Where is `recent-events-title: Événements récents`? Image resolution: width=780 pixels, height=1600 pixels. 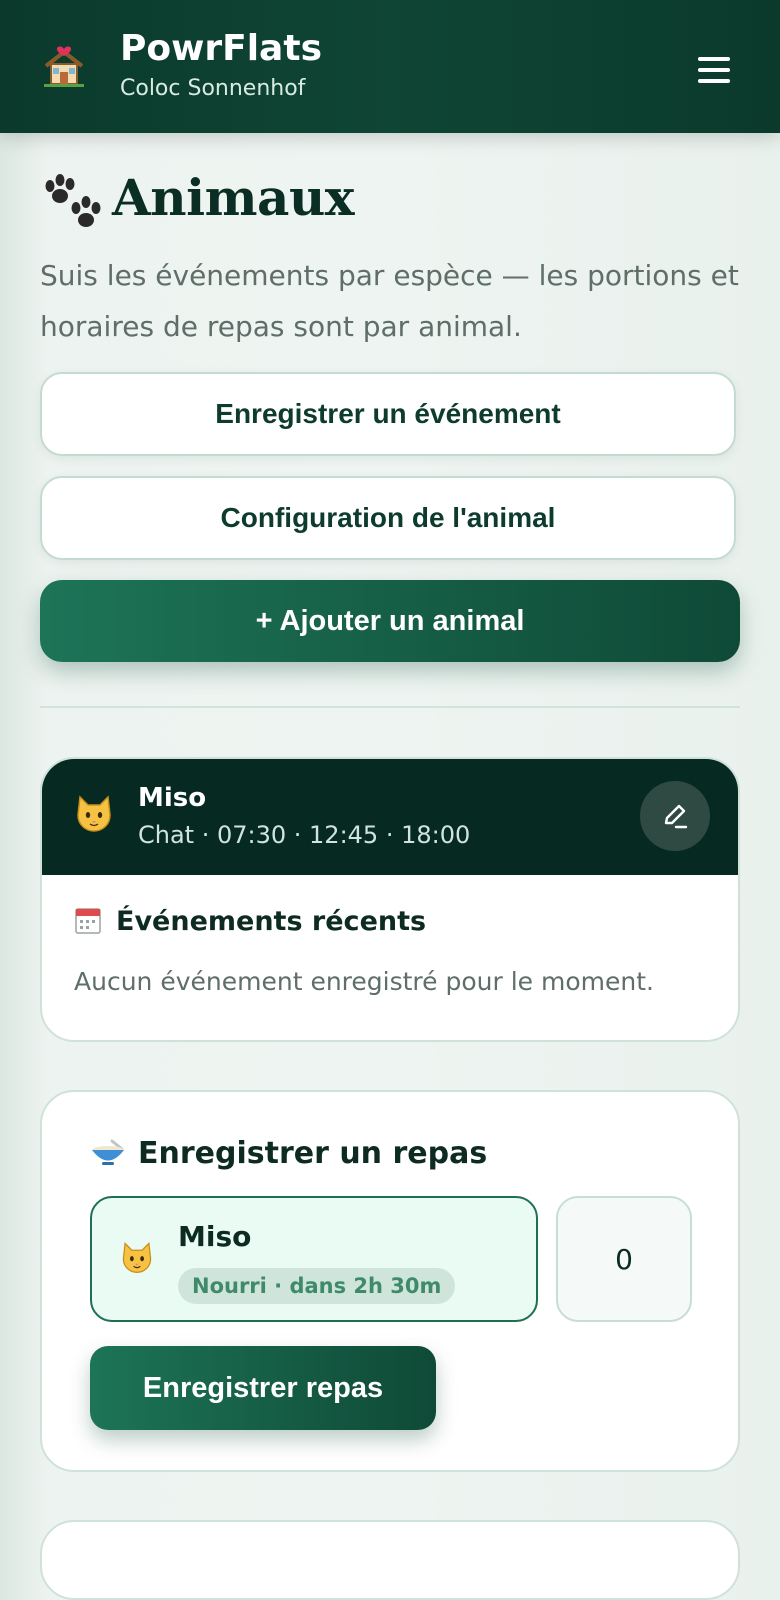 recent-events-title: Événements récents is located at coordinates (250, 921).